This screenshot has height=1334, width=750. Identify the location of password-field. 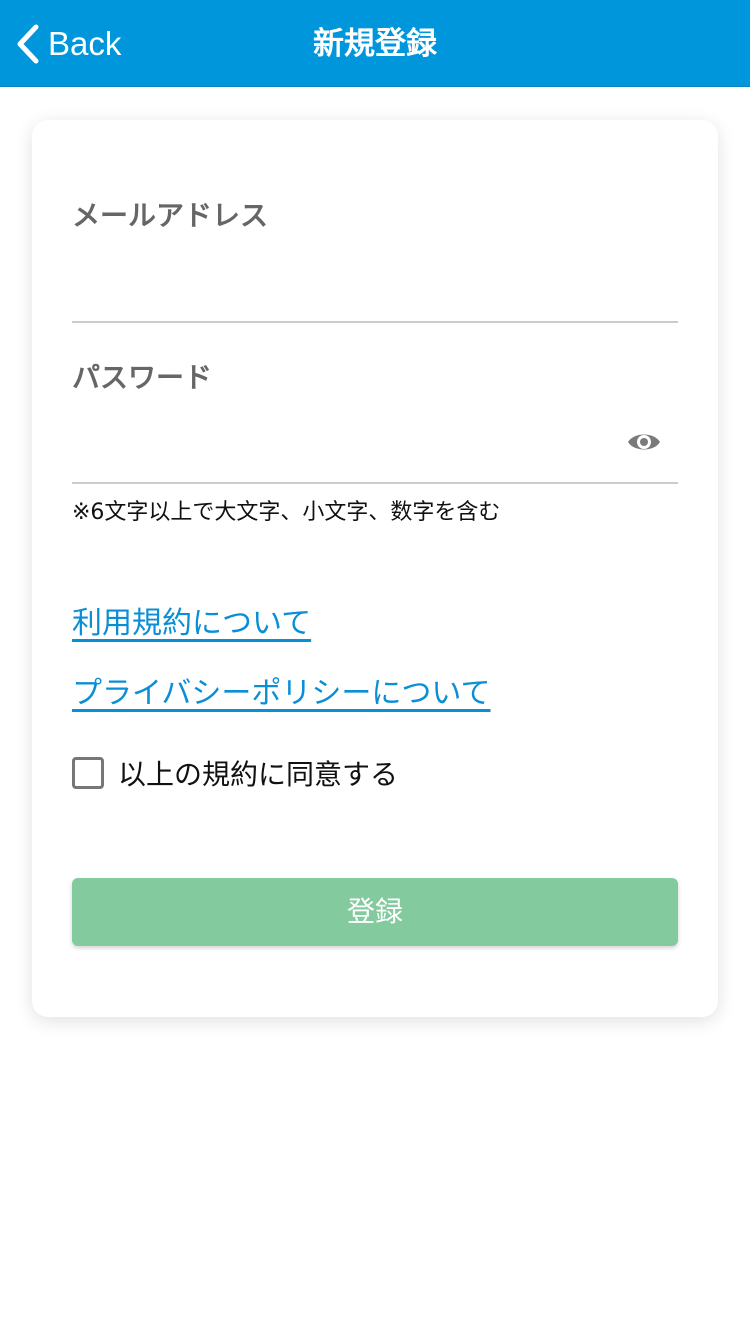
(344, 442).